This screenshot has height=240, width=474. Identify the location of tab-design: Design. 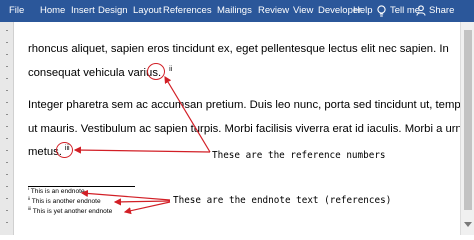
(113, 11).